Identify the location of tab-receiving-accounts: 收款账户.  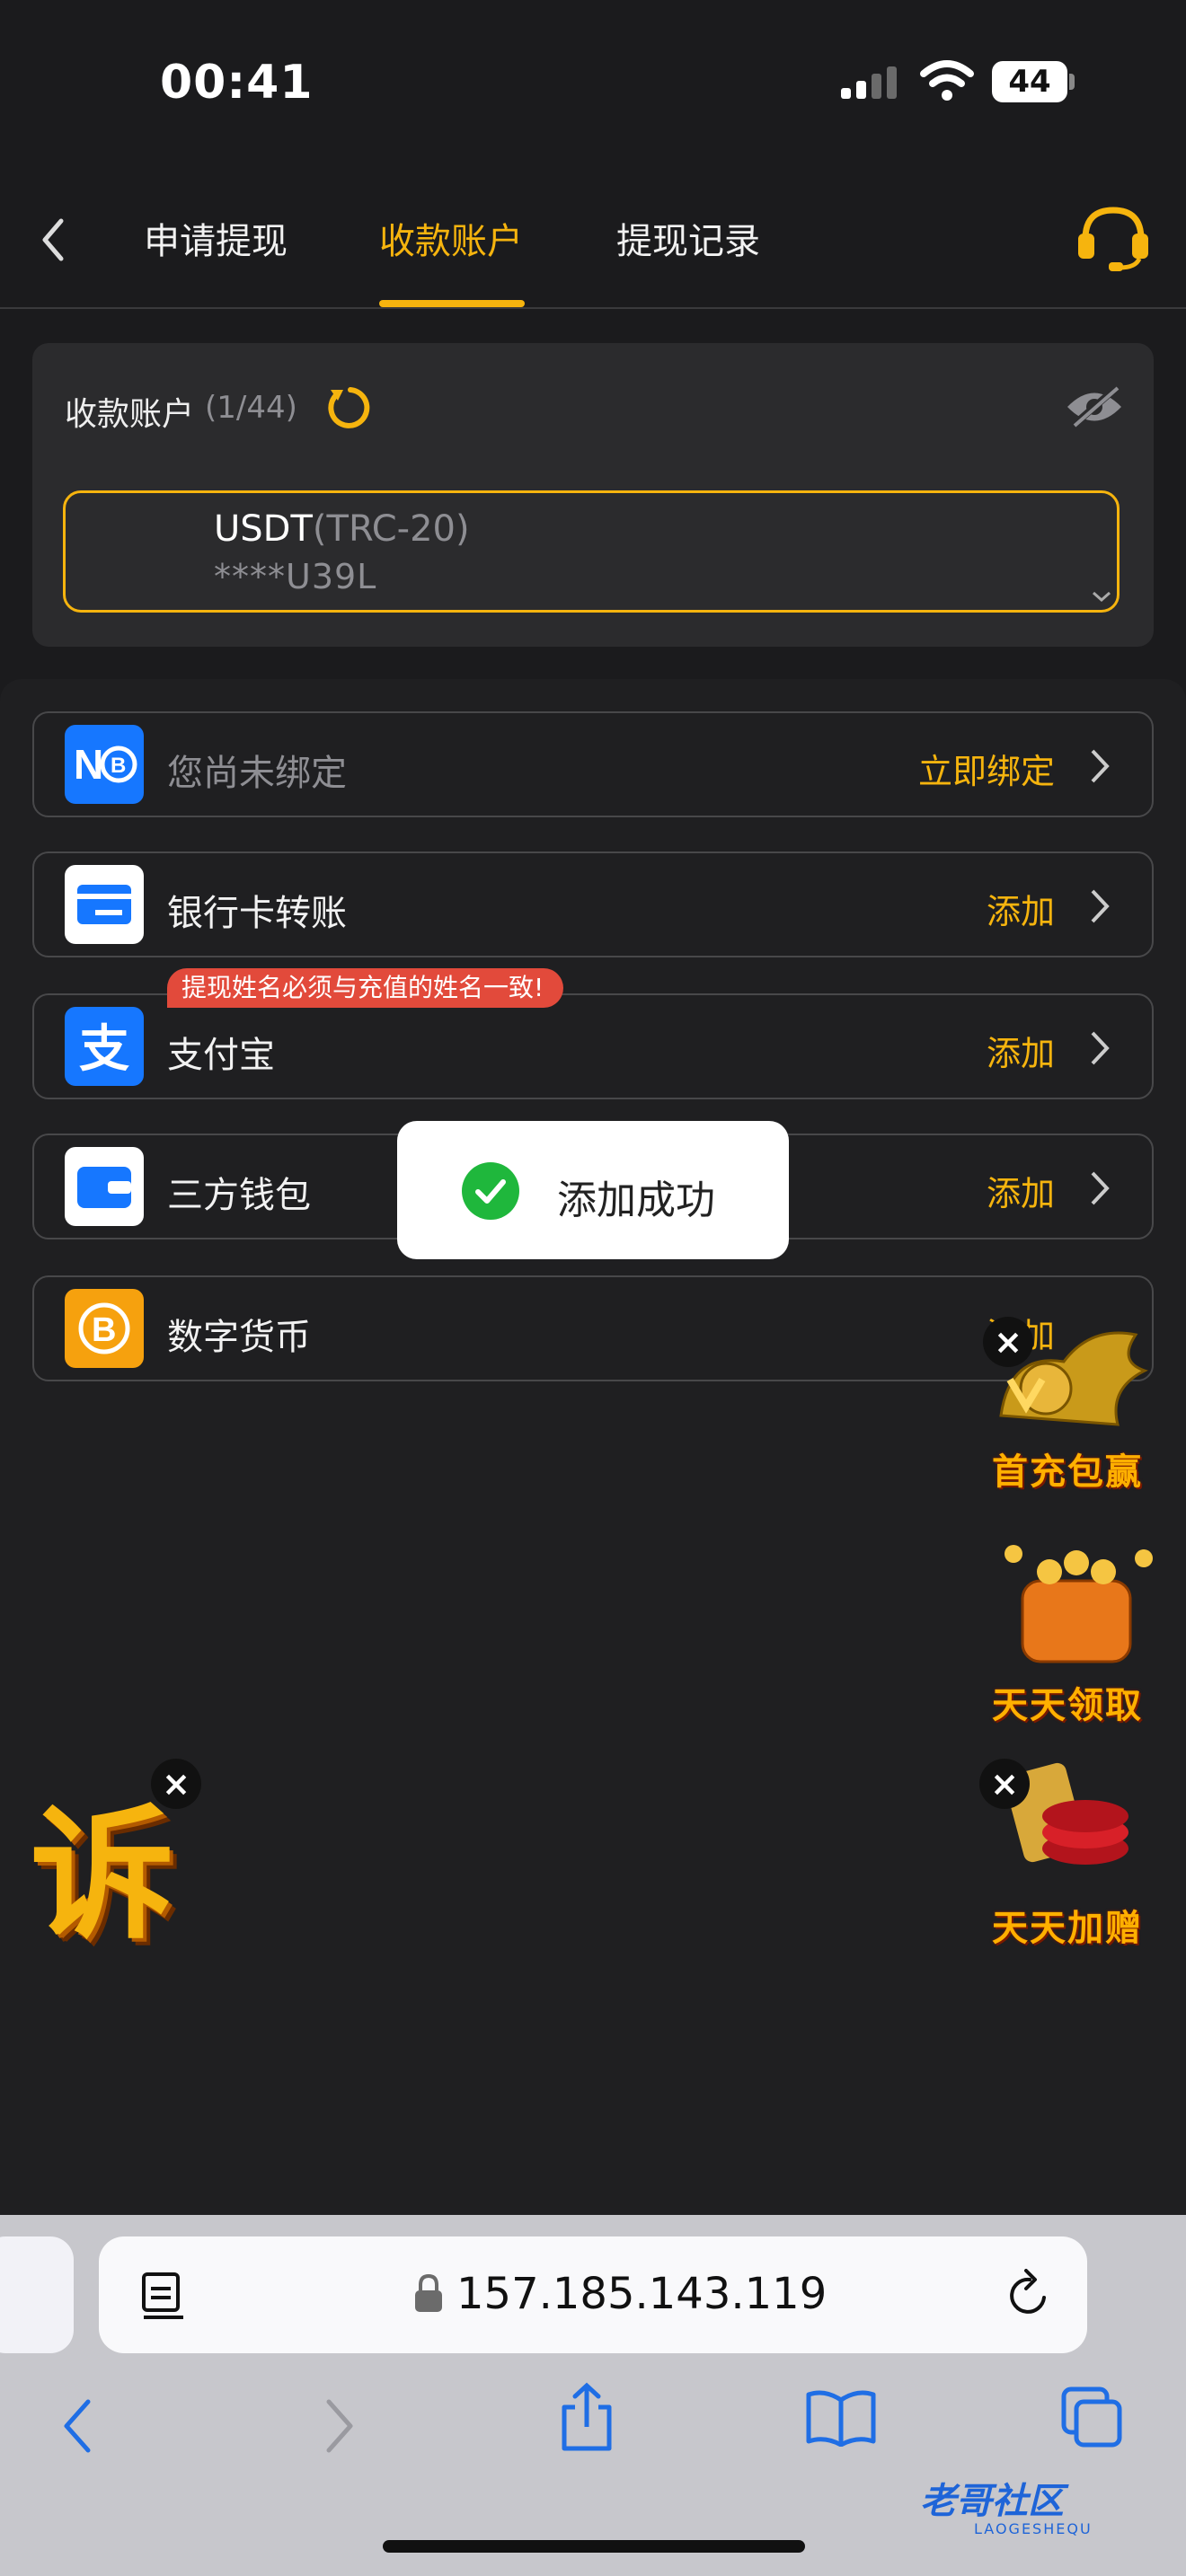
(451, 238).